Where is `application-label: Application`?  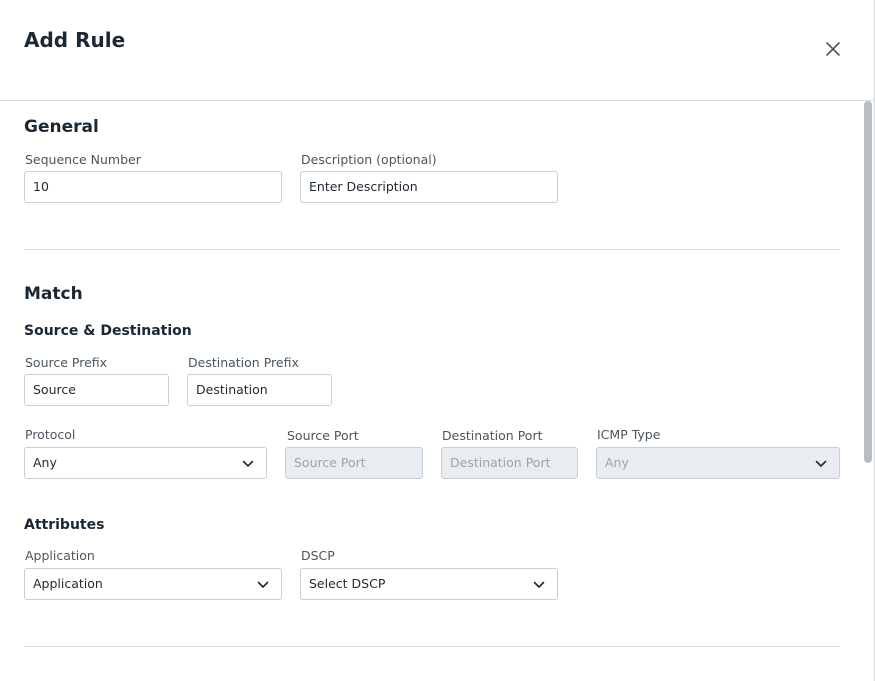 application-label: Application is located at coordinates (60, 555).